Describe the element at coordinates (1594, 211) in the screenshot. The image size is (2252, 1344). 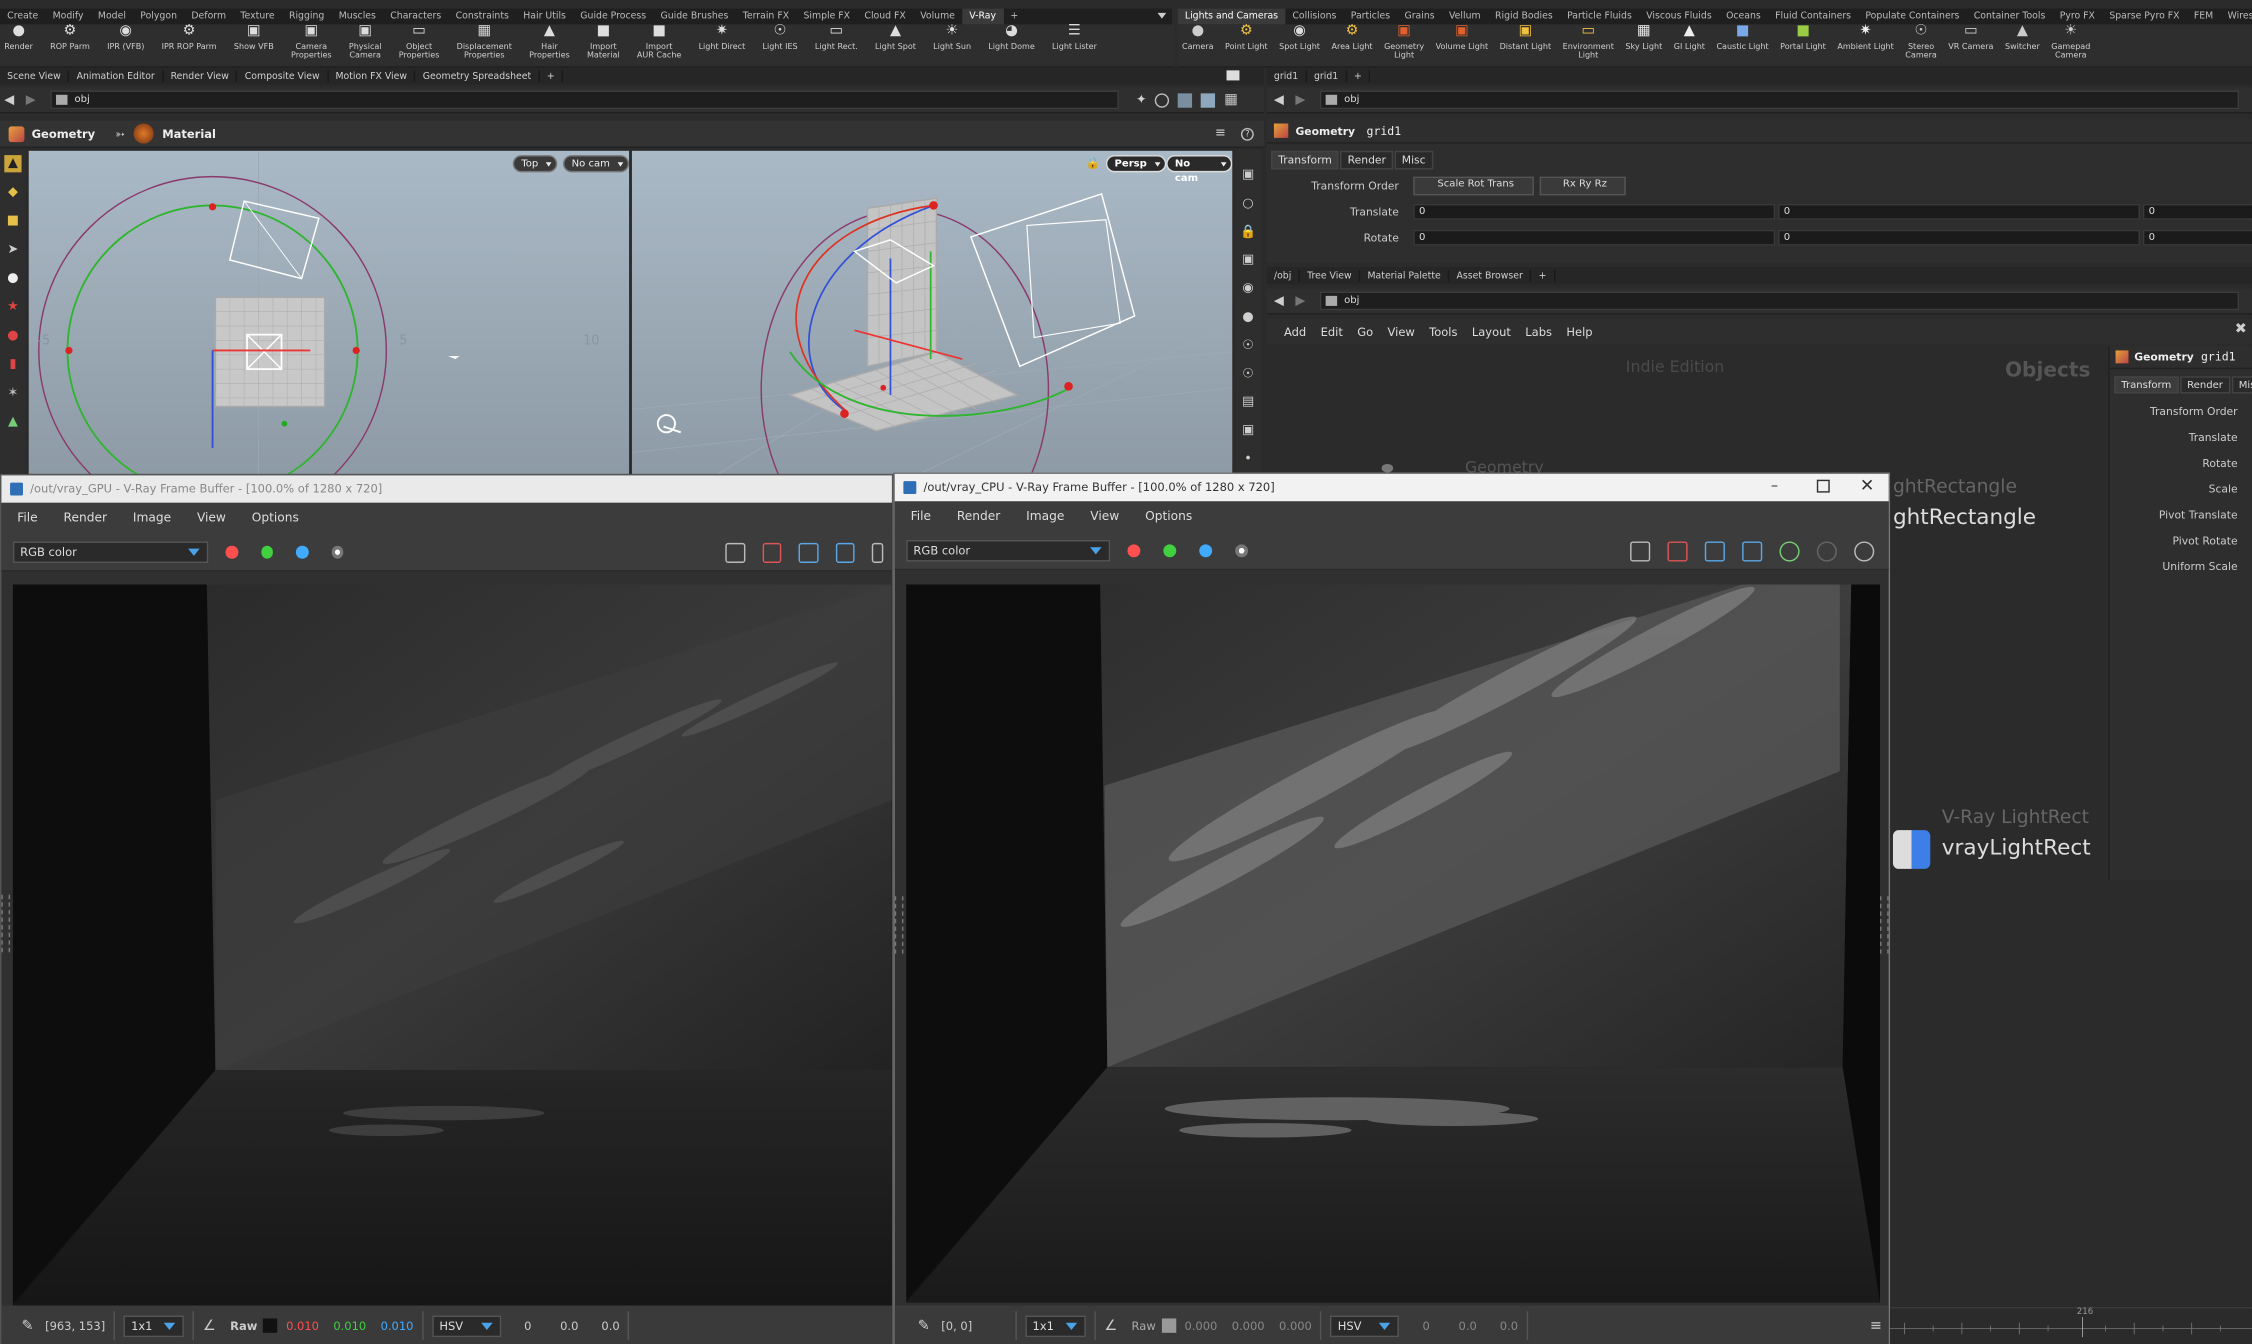
I see `translate-x-field: 0` at that location.